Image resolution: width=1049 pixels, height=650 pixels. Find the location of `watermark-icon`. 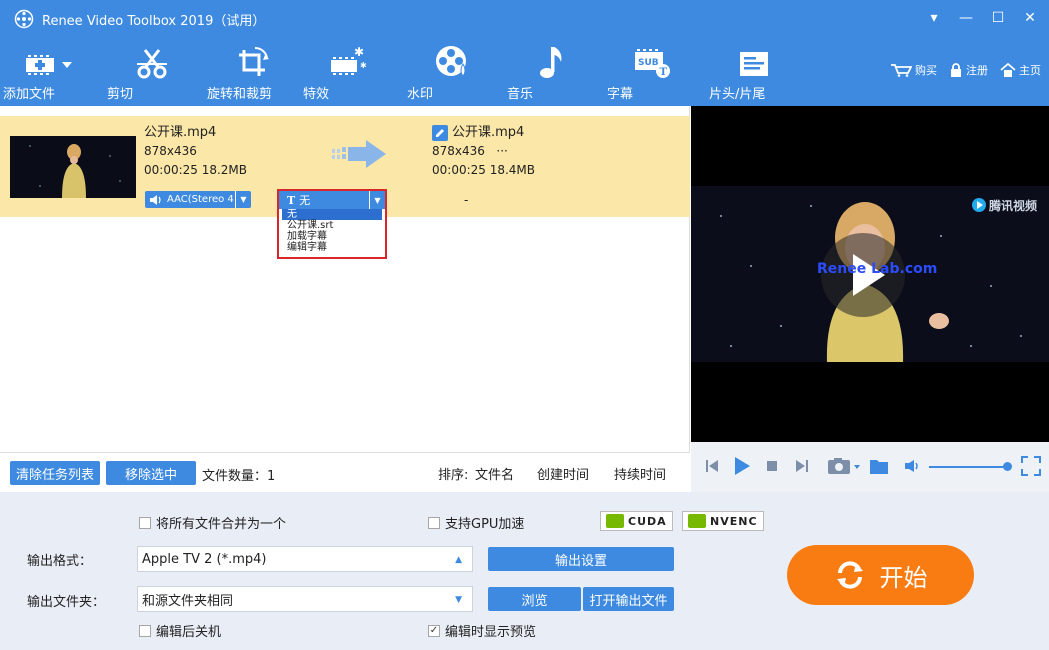

watermark-icon is located at coordinates (451, 61).